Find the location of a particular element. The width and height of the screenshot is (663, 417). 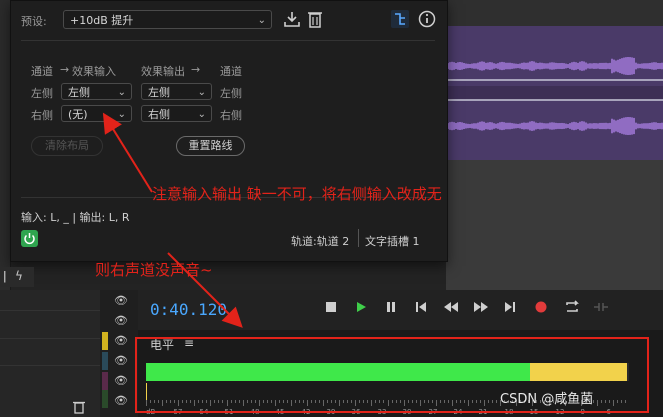

row-right-label: 右侧 is located at coordinates (42, 115).